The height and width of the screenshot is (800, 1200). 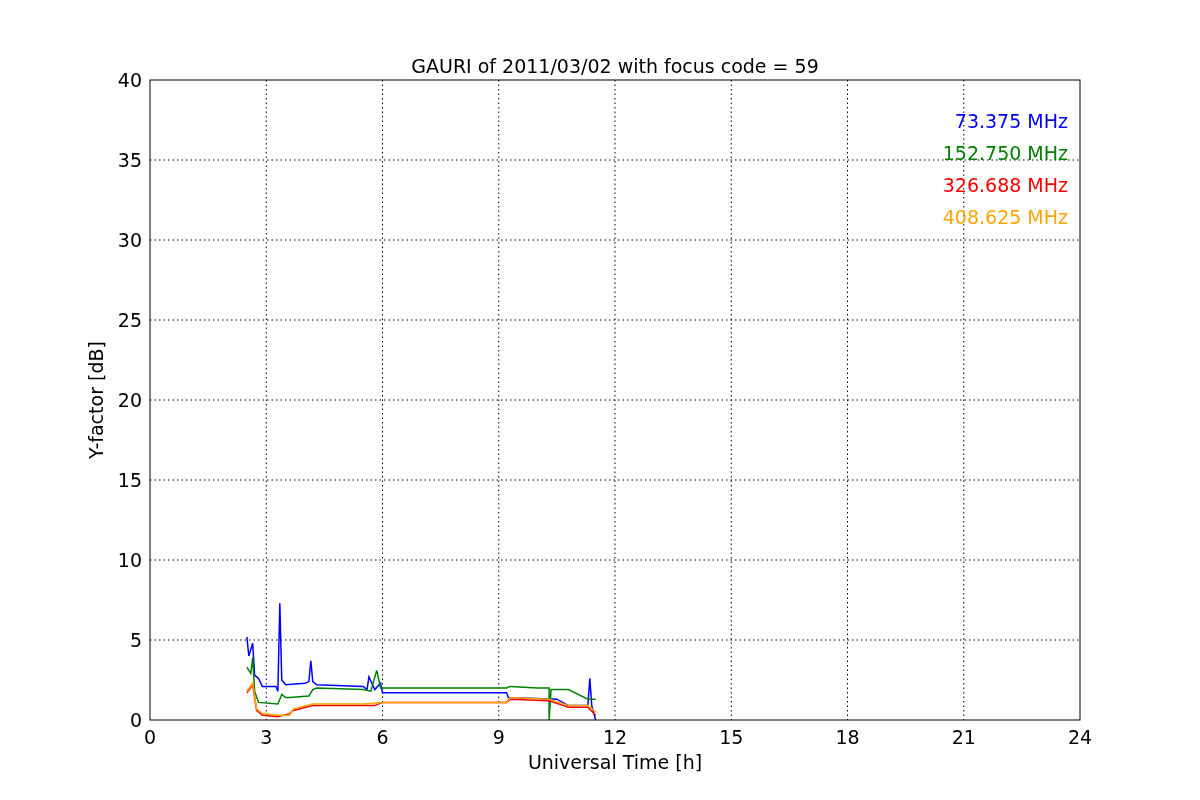 I want to click on y-tick-label: 40, so click(x=129, y=80).